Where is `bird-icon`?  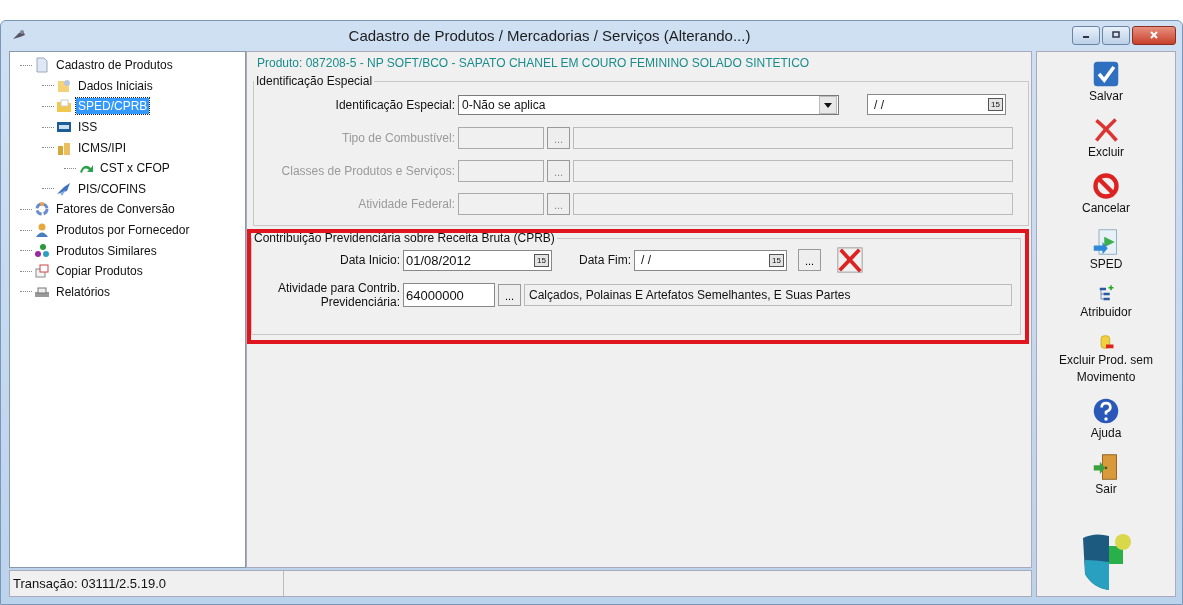
bird-icon is located at coordinates (64, 188).